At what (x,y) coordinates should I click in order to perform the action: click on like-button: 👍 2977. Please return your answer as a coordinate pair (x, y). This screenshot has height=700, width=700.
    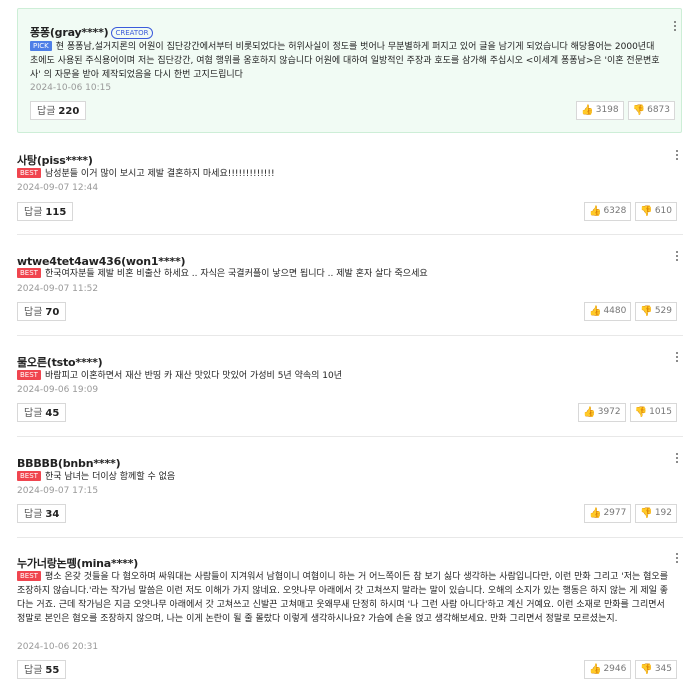
    Looking at the image, I should click on (608, 513).